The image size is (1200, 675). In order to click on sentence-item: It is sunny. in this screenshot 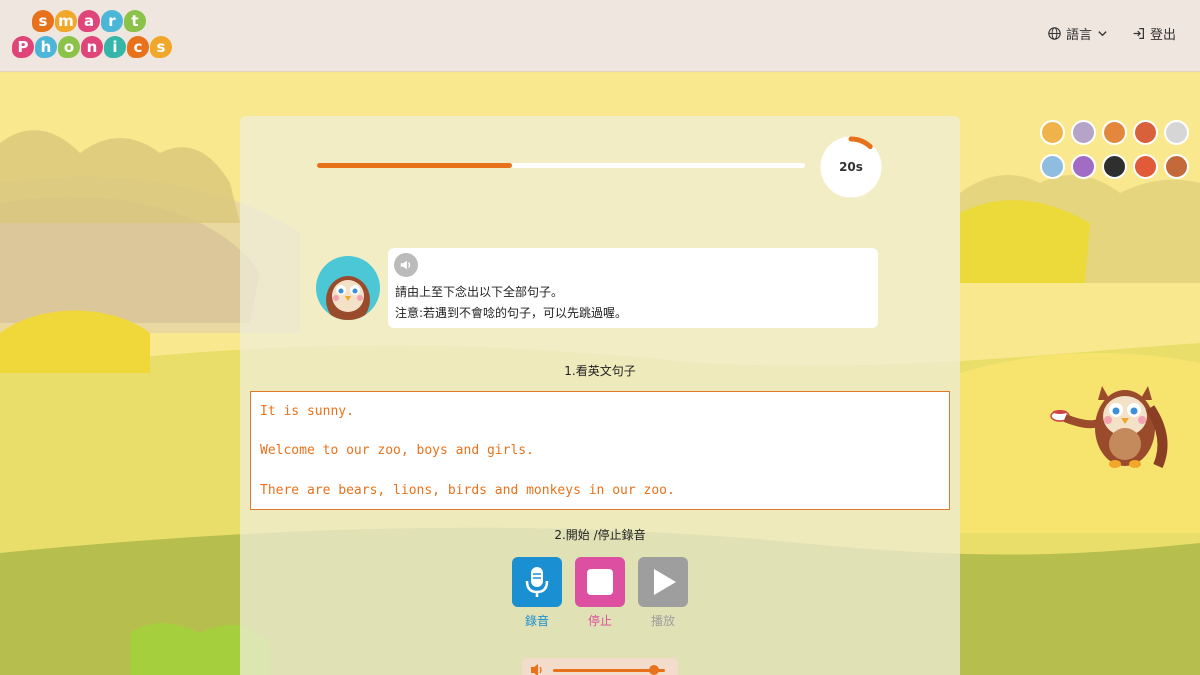, I will do `click(307, 411)`.